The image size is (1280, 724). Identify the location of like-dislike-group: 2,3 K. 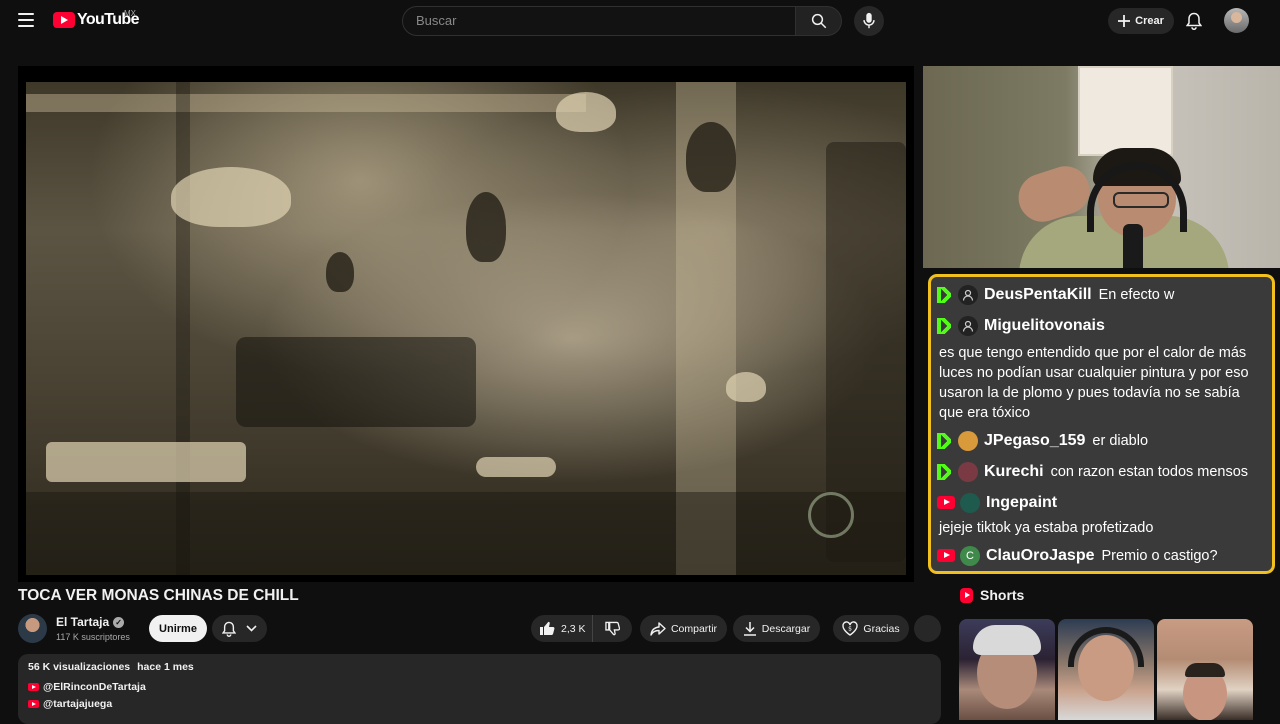
(581, 628).